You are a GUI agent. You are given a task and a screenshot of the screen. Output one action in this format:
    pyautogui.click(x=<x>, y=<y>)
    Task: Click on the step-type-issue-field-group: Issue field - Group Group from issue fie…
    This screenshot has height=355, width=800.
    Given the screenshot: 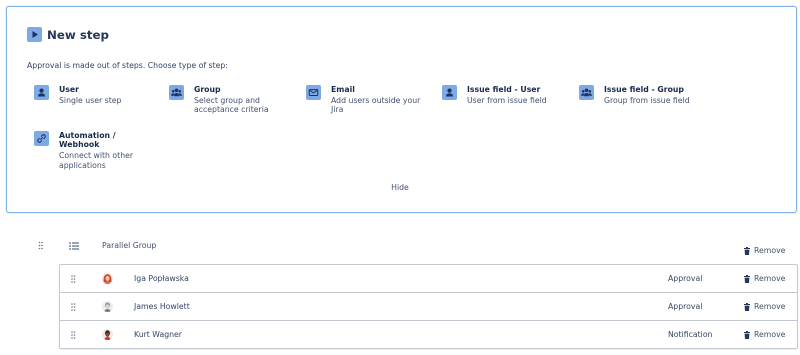 What is the action you would take?
    pyautogui.click(x=644, y=107)
    